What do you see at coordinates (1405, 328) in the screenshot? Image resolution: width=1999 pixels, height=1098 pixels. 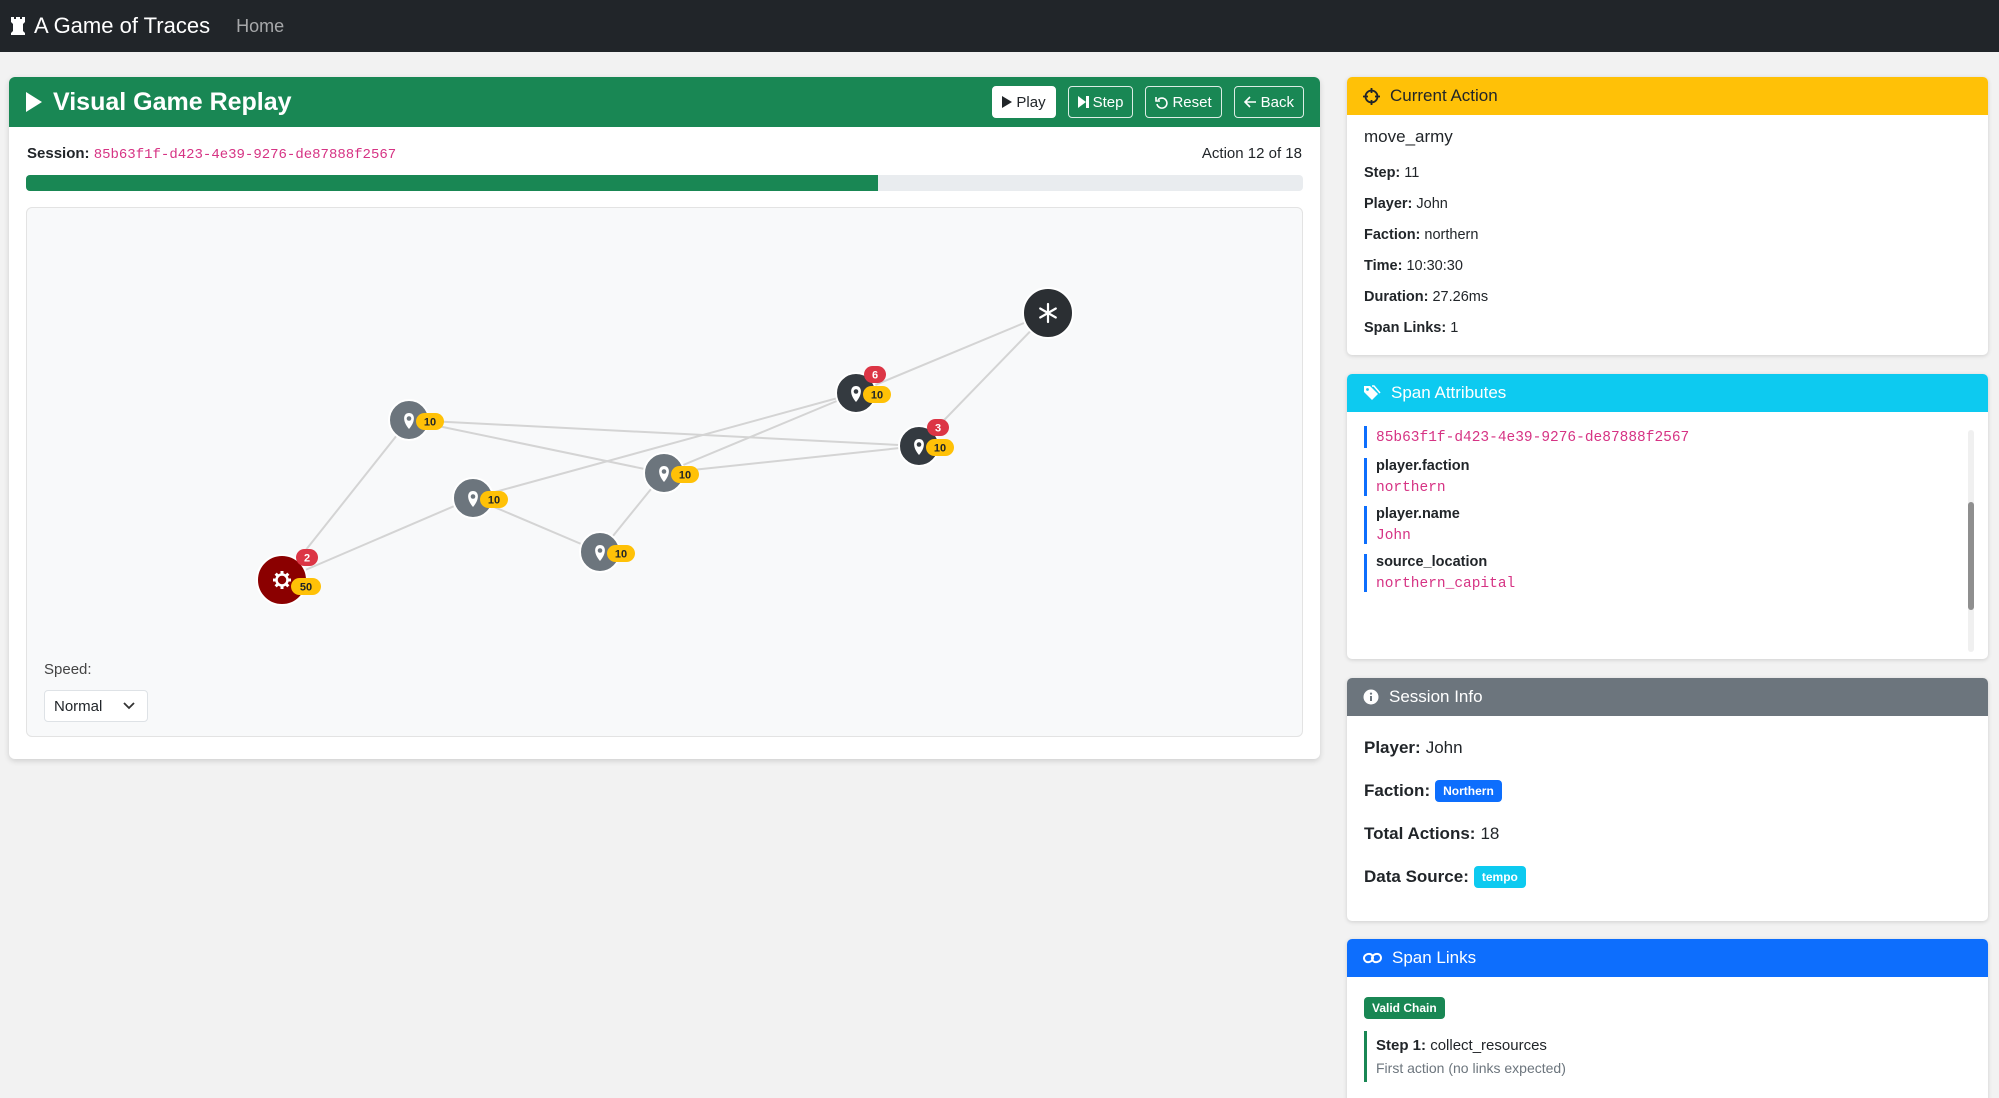 I see `action-span-links-label: Span Links:` at bounding box center [1405, 328].